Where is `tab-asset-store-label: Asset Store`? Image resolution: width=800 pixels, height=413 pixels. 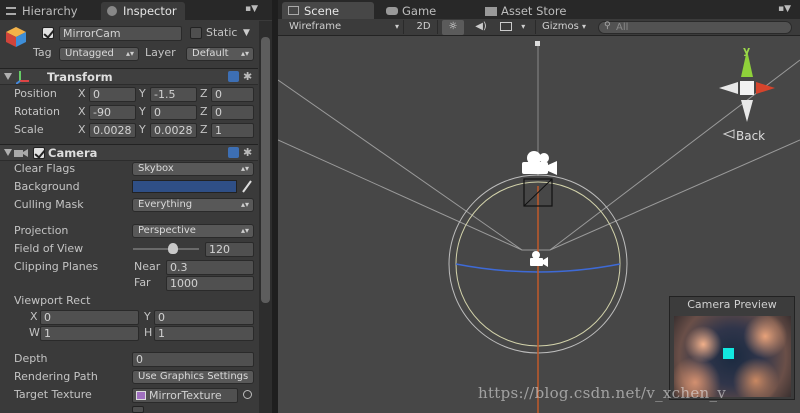 tab-asset-store-label: Asset Store is located at coordinates (534, 11).